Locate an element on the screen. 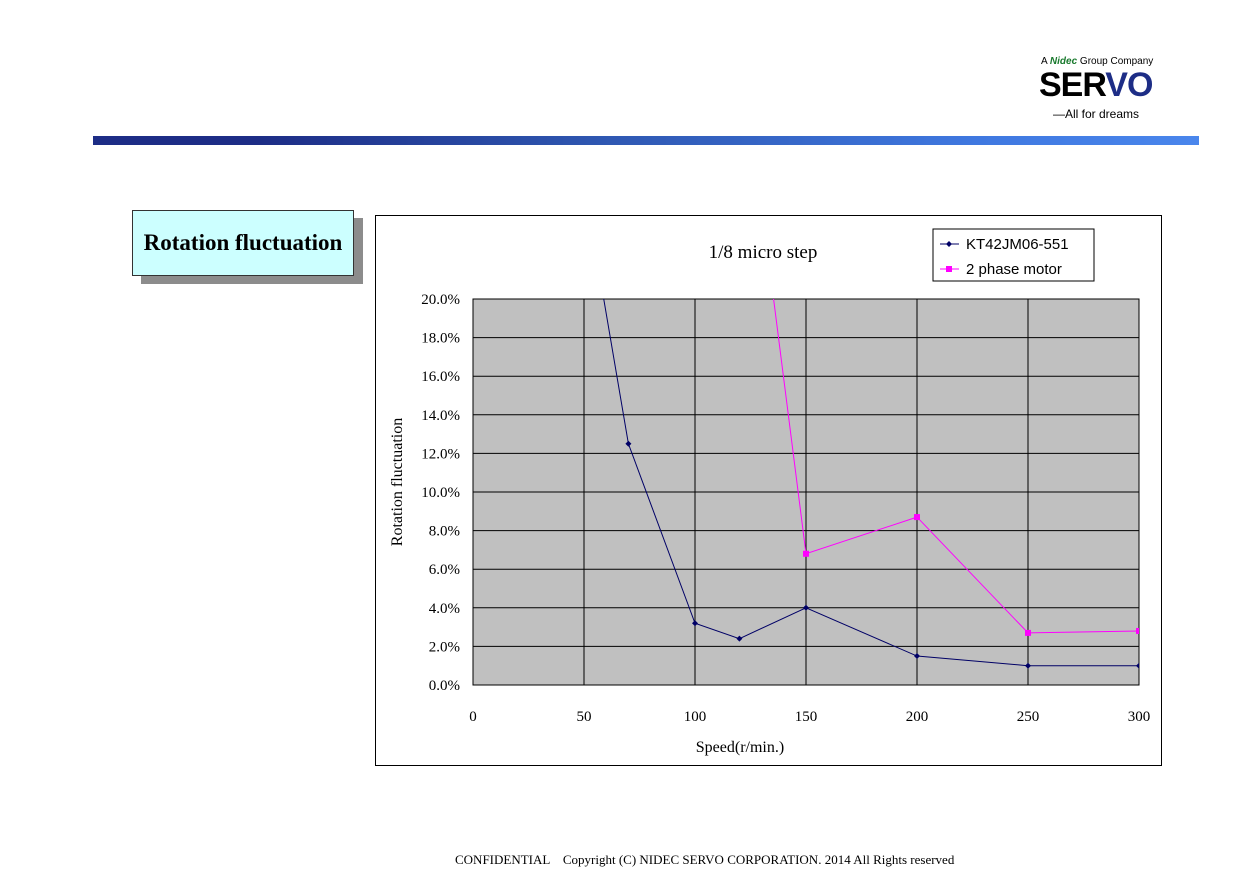  x-tick-label: 150 is located at coordinates (806, 717).